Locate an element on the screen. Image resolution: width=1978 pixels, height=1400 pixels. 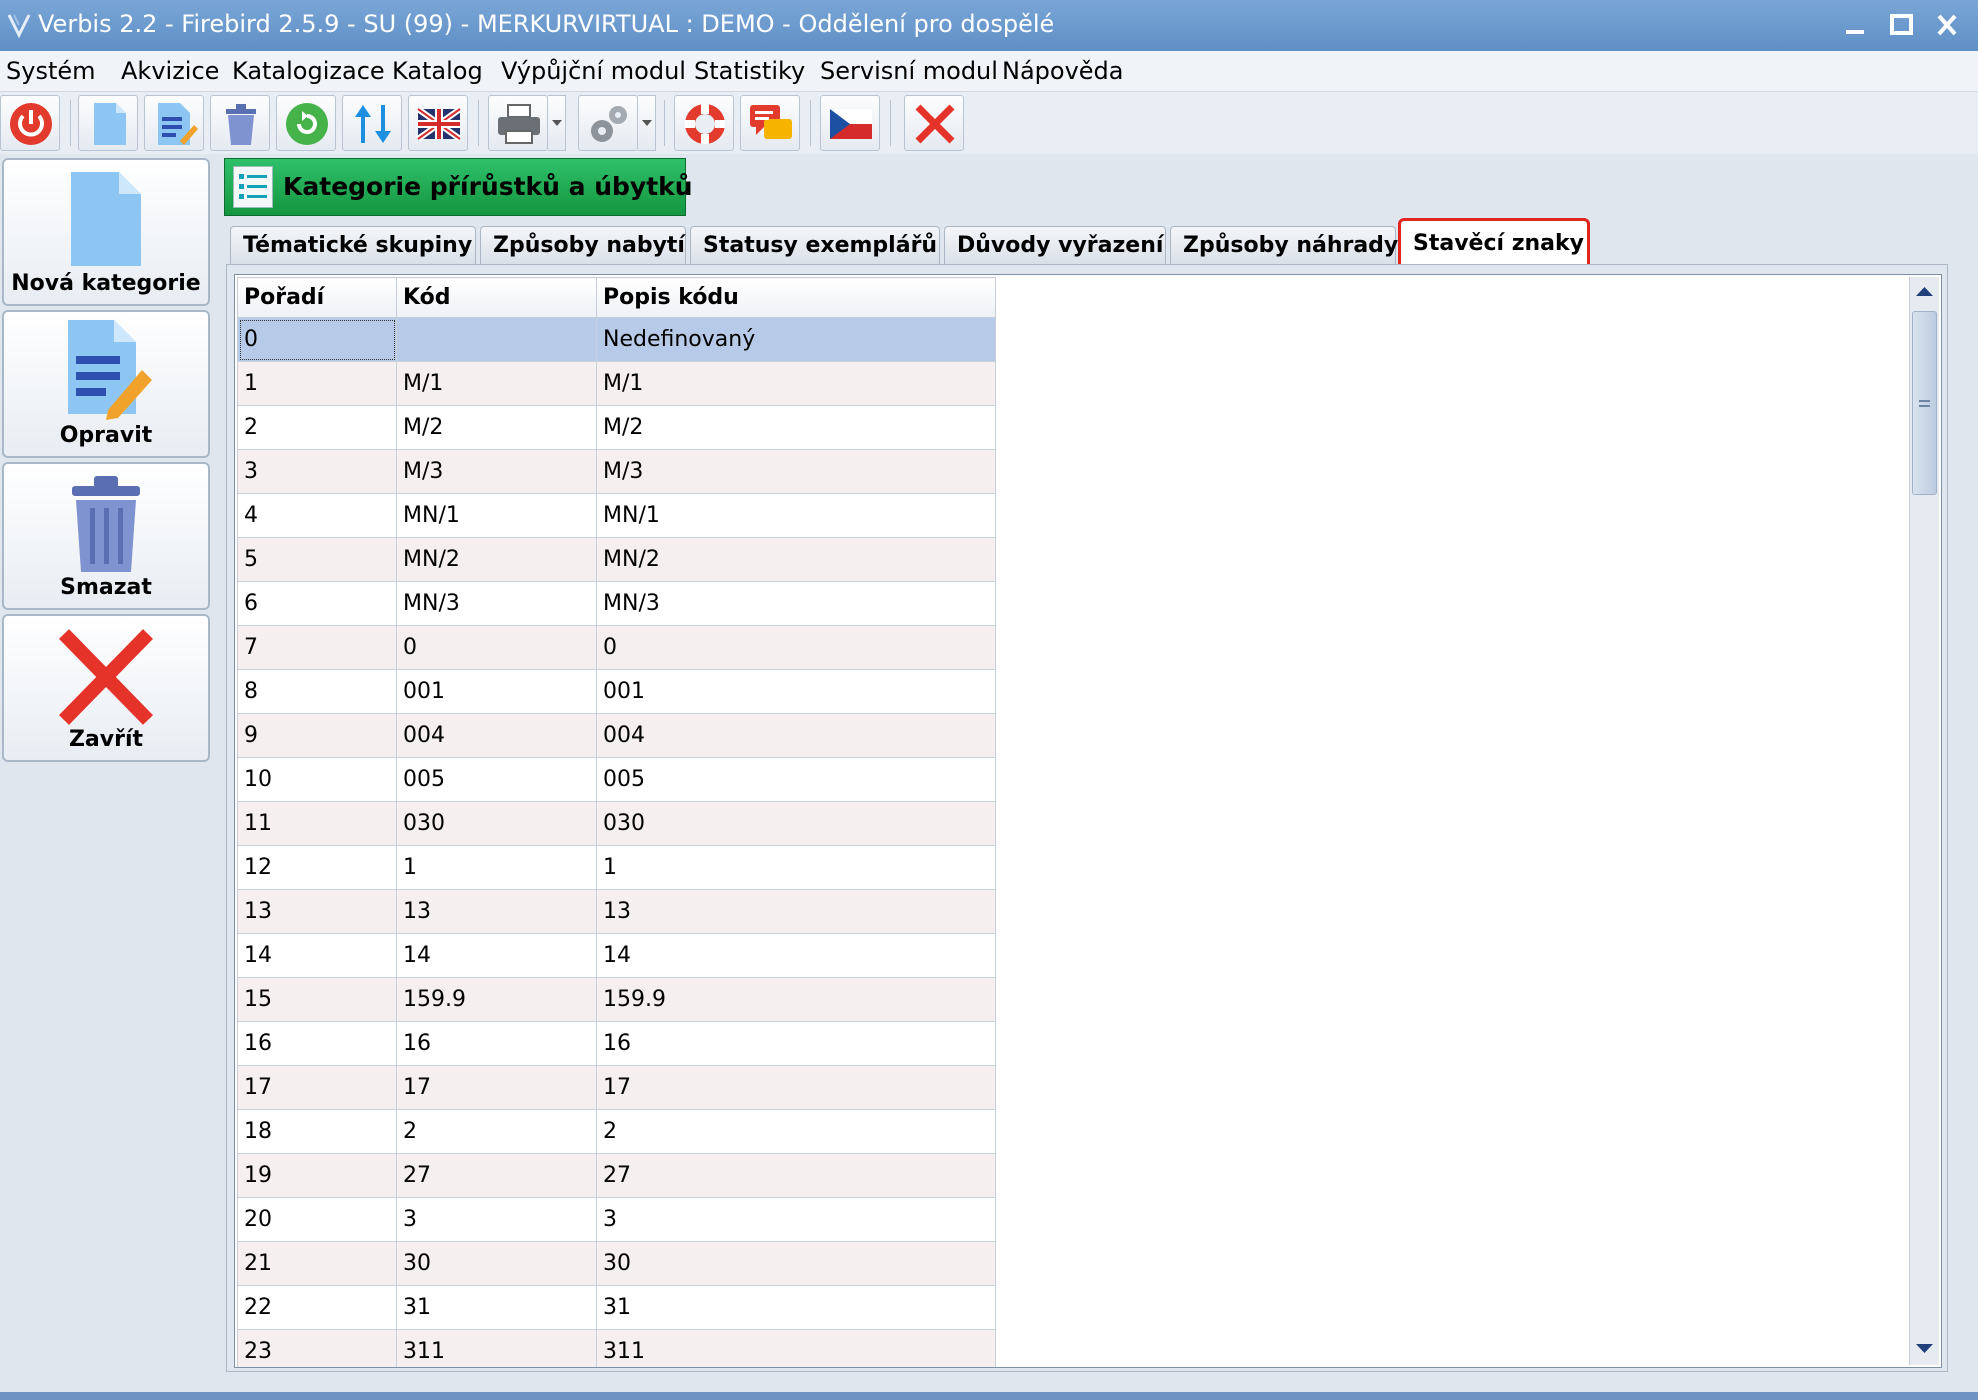
cell-code: 30 is located at coordinates (496, 1263).